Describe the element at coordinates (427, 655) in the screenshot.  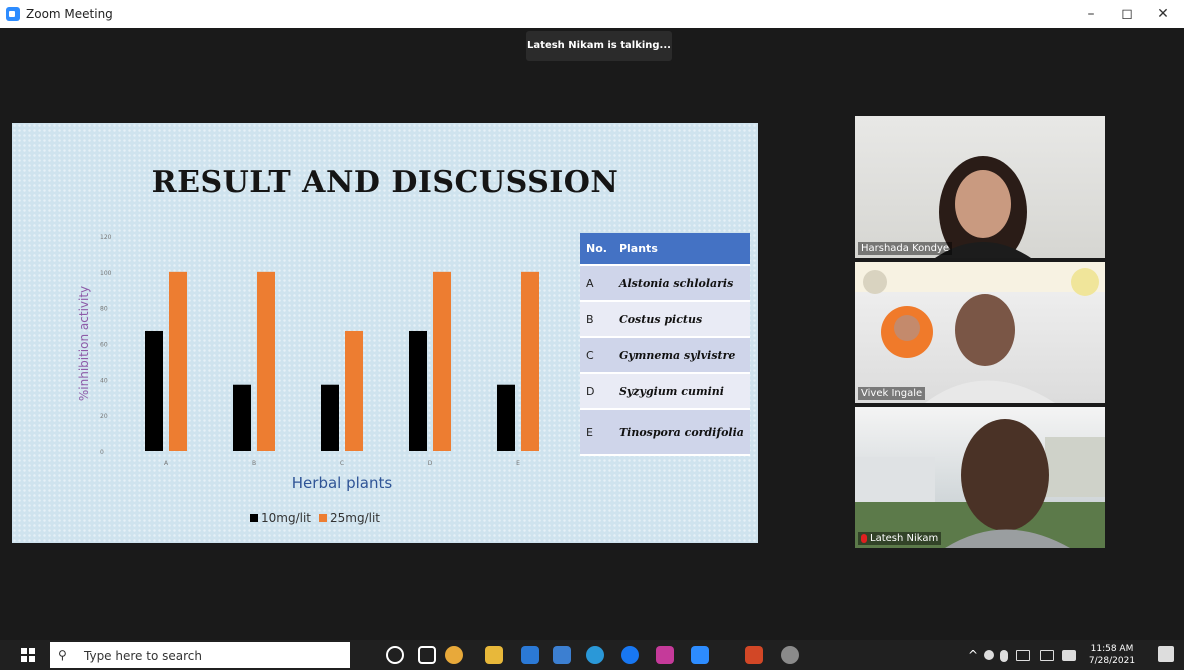
I see `task-view-icon` at that location.